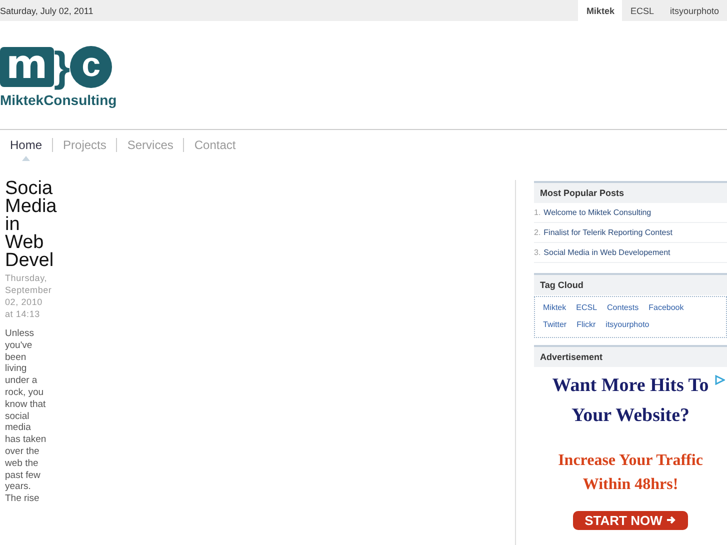  Describe the element at coordinates (642, 10) in the screenshot. I see `site-tab: ECSL` at that location.